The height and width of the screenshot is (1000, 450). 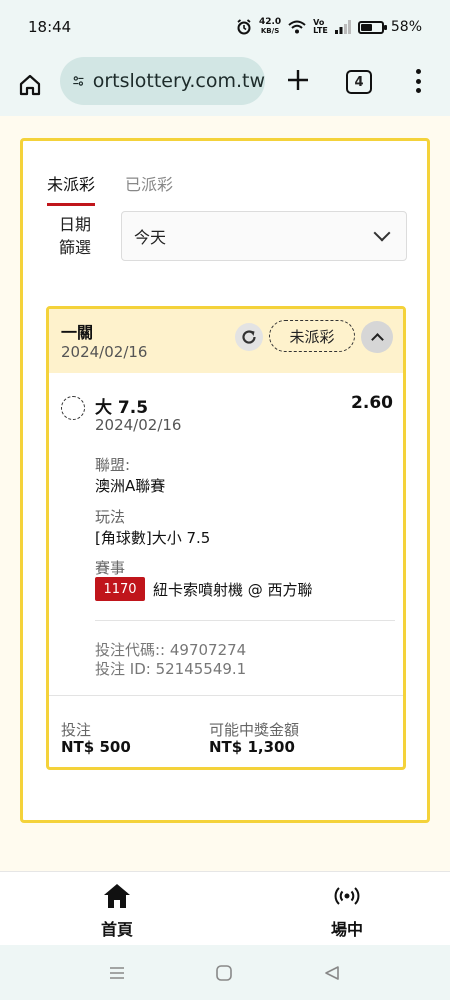 What do you see at coordinates (297, 27) in the screenshot?
I see `wifi-icon` at bounding box center [297, 27].